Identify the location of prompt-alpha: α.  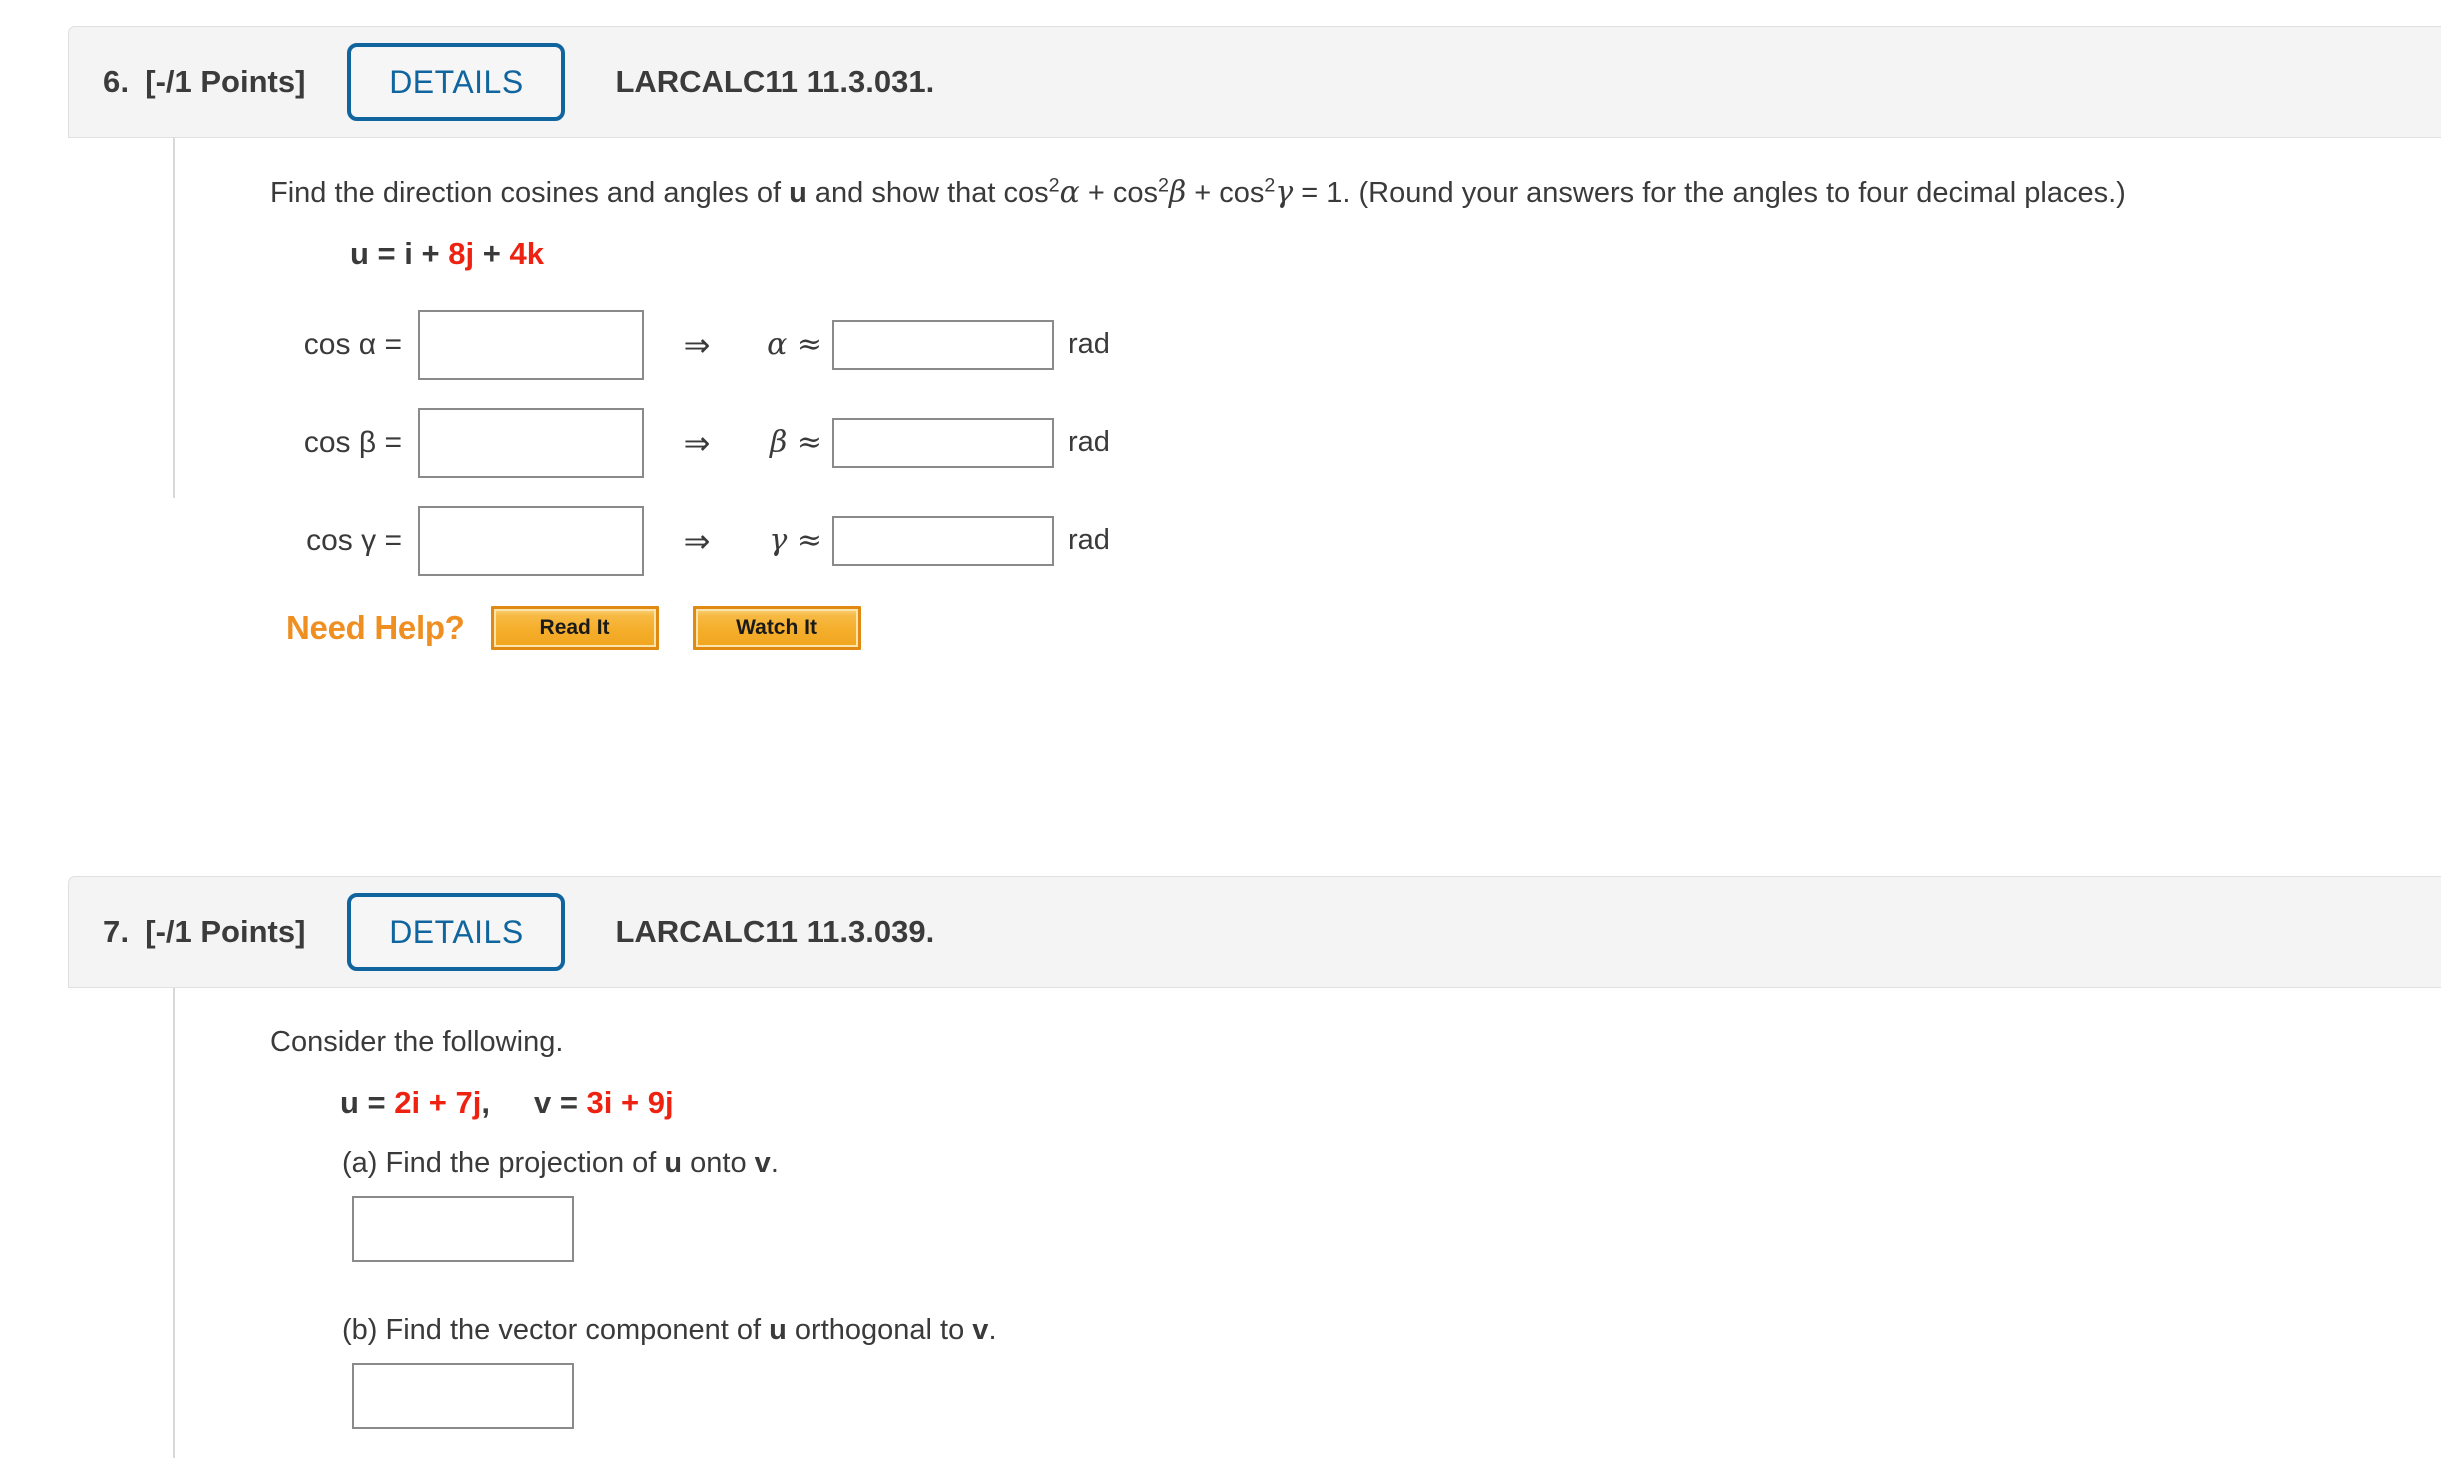
(1069, 192).